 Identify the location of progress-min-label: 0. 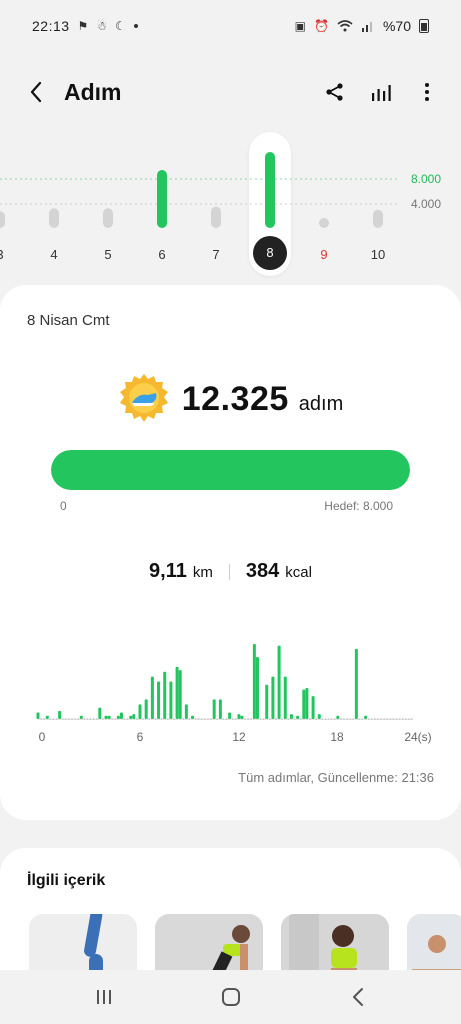
(63, 506).